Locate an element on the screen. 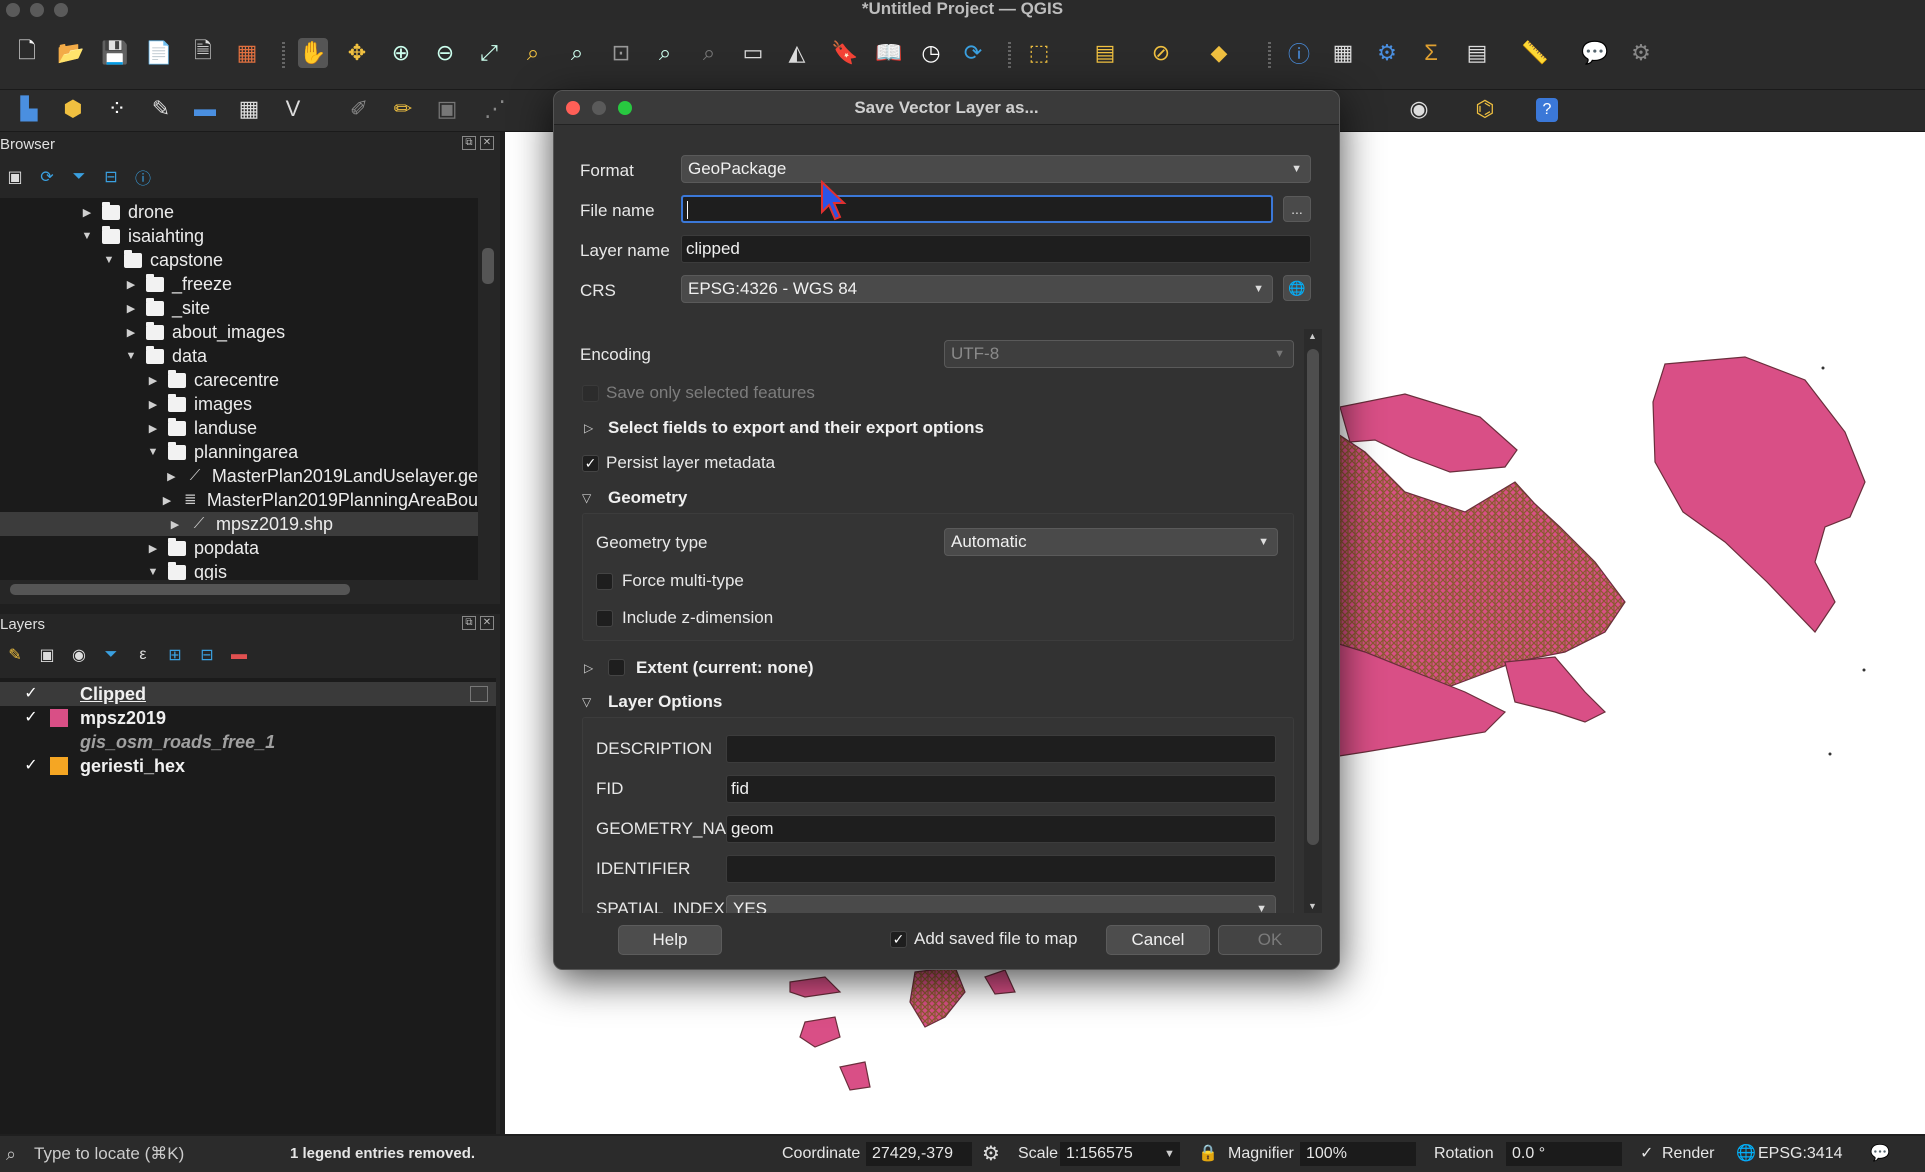 The height and width of the screenshot is (1172, 1925). save-project-icon: 💾 is located at coordinates (115, 53).